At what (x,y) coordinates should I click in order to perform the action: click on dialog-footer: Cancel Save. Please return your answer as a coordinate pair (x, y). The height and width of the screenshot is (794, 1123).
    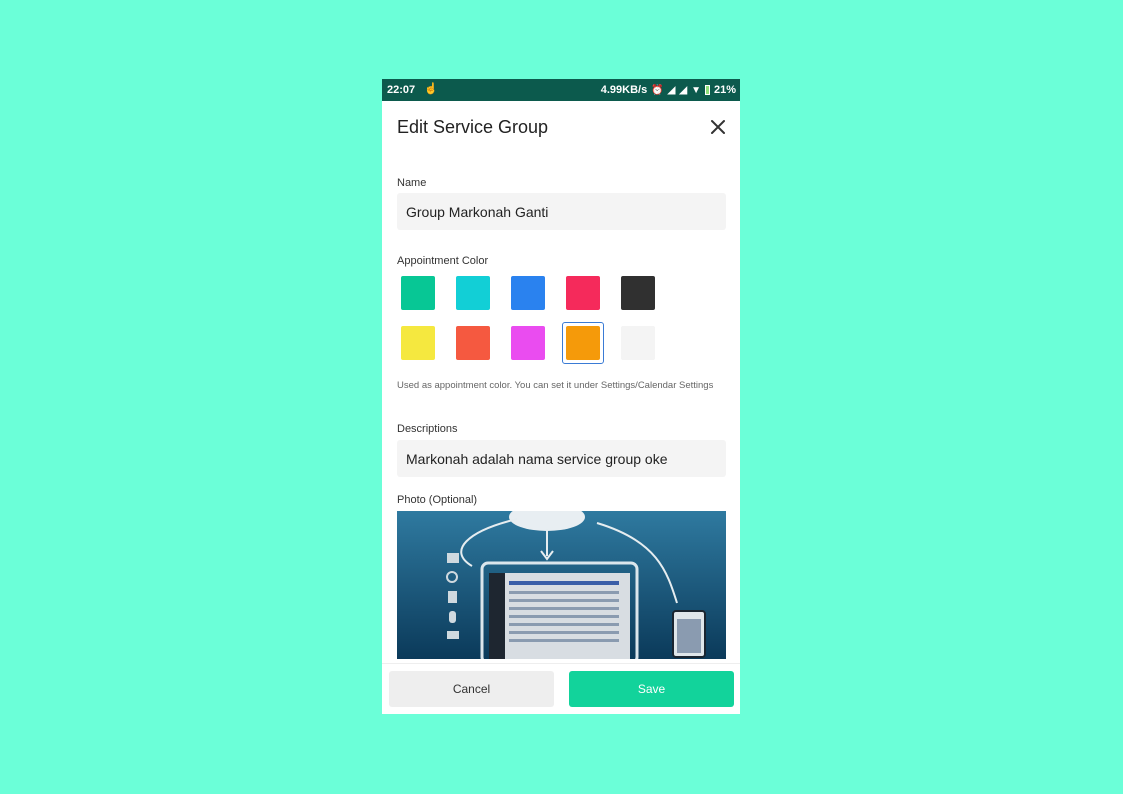
    Looking at the image, I should click on (561, 688).